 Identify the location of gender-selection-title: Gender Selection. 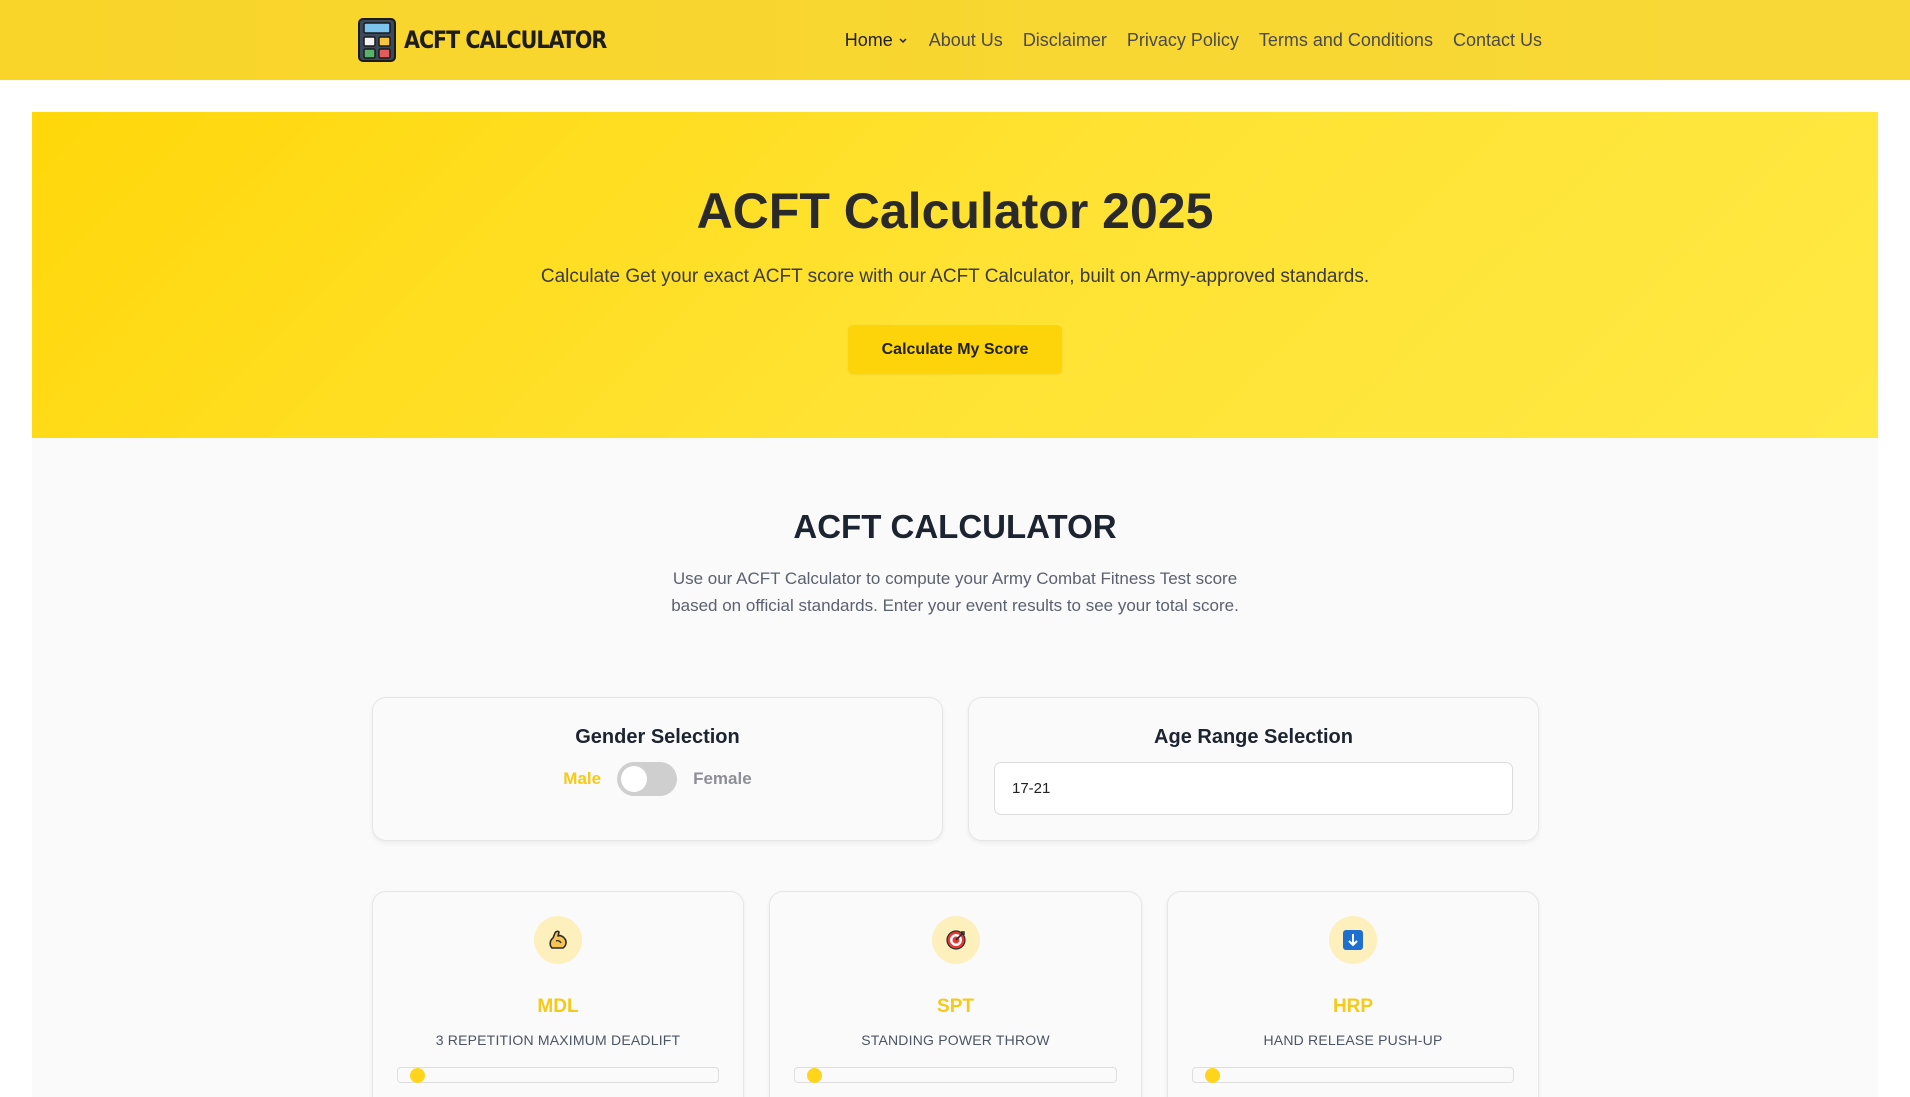
(657, 737).